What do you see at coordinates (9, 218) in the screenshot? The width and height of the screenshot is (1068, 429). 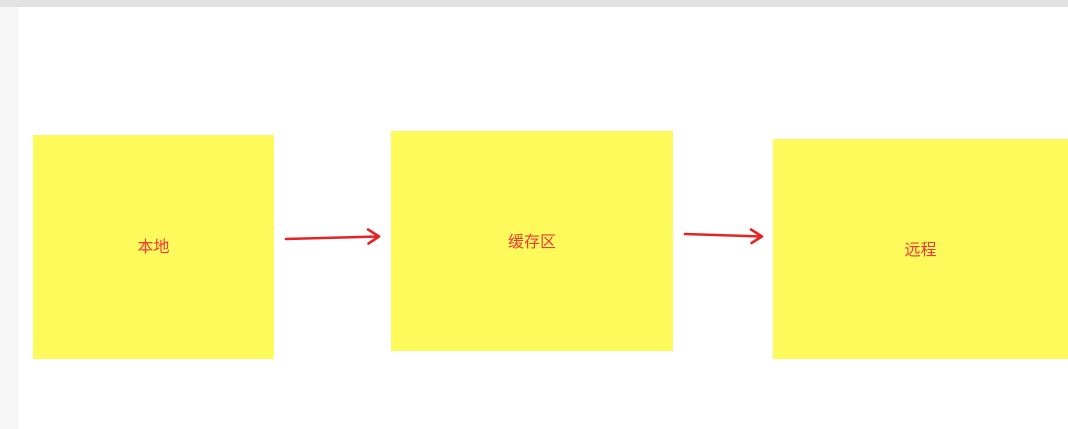 I see `left-gutter` at bounding box center [9, 218].